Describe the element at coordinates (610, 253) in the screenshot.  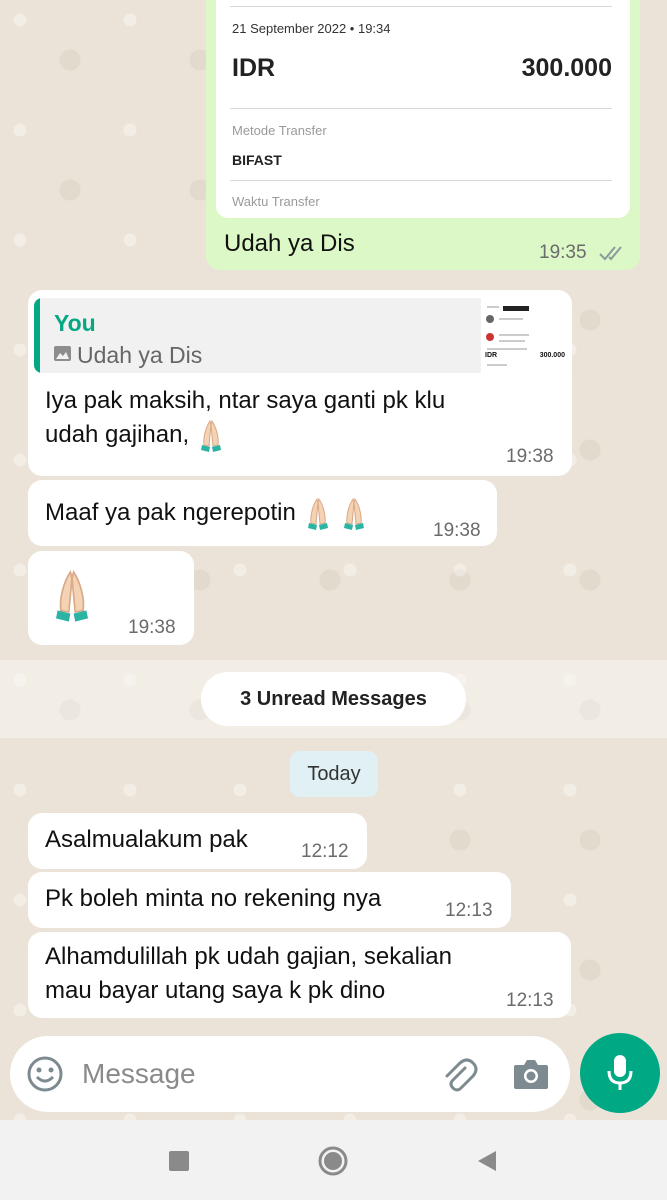
I see `double-check-icon` at that location.